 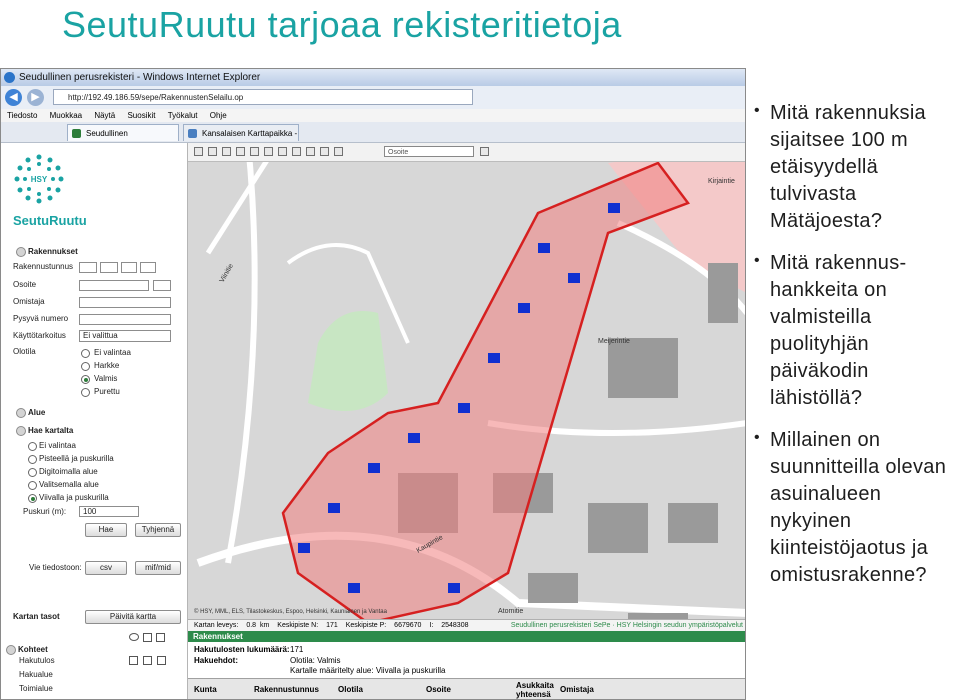 I want to click on easting-label: Keskipiste P:, so click(x=366, y=625).